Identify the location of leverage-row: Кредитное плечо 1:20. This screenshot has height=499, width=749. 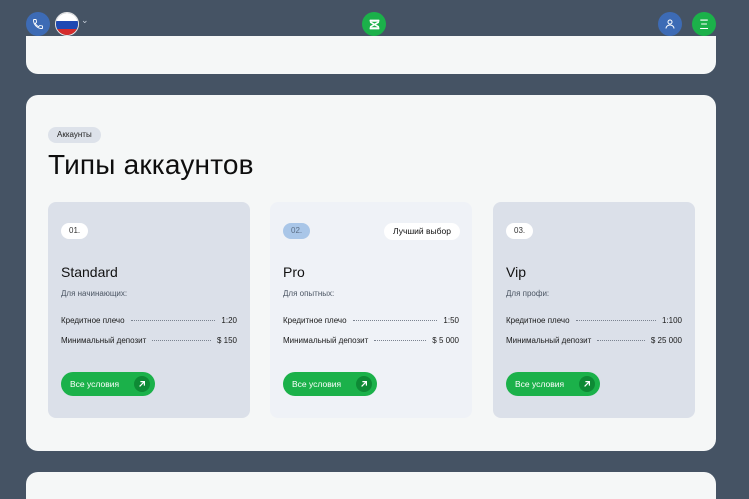
(149, 320).